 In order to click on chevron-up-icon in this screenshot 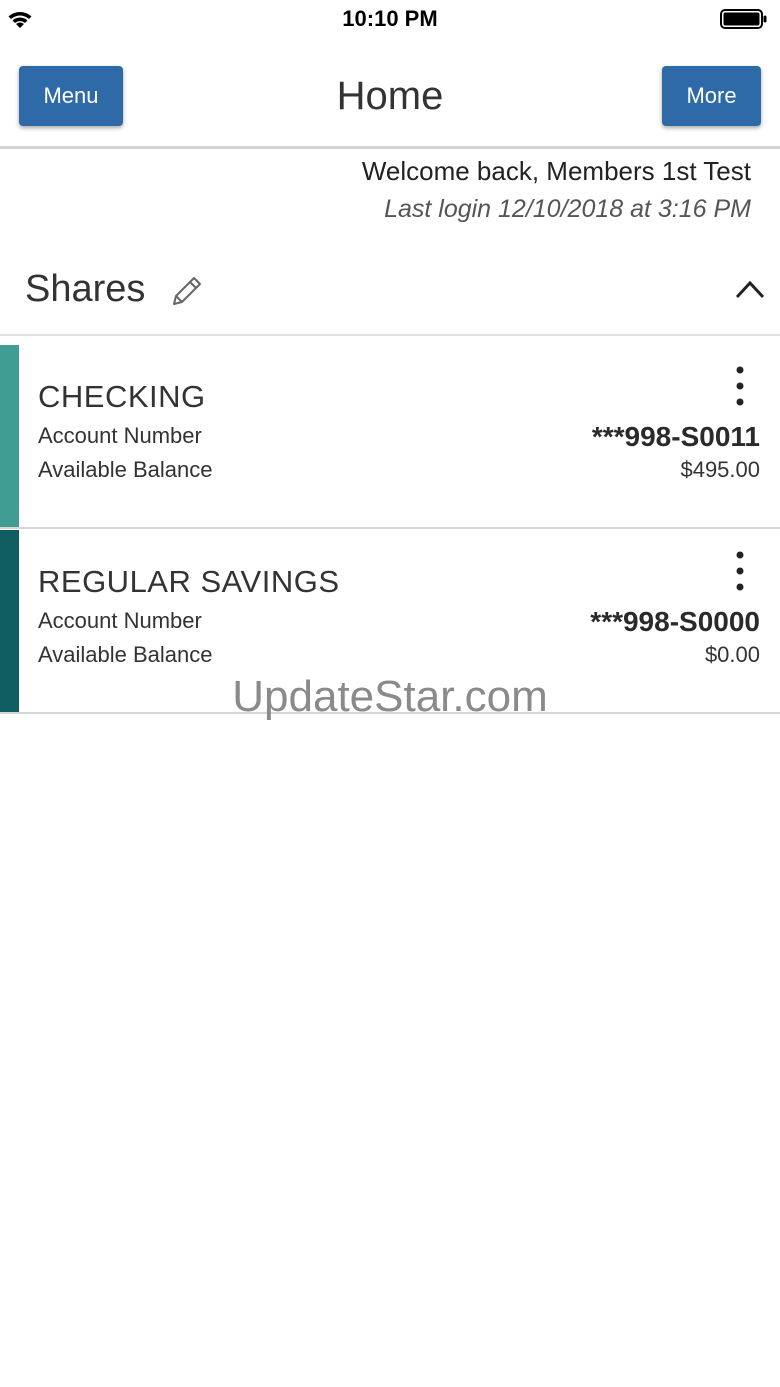, I will do `click(750, 289)`.